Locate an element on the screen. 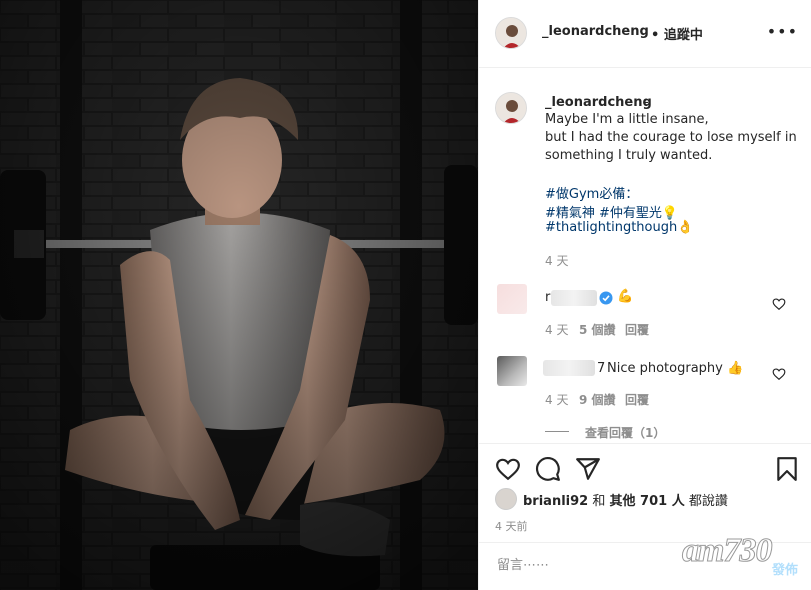  heart-icon is located at coordinates (508, 469).